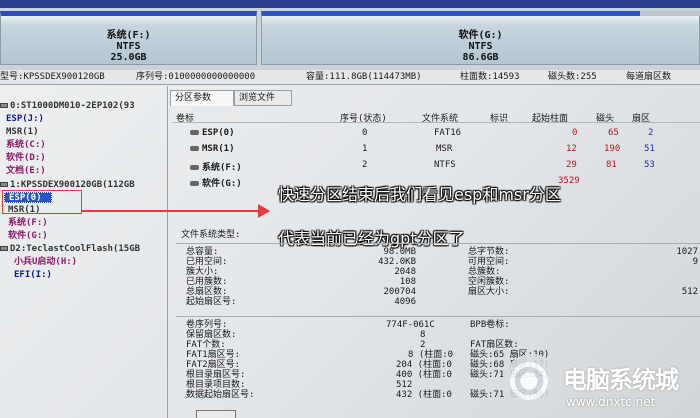 This screenshot has width=700, height=418. What do you see at coordinates (405, 302) in the screenshot?
I see `kv-value: 4096` at bounding box center [405, 302].